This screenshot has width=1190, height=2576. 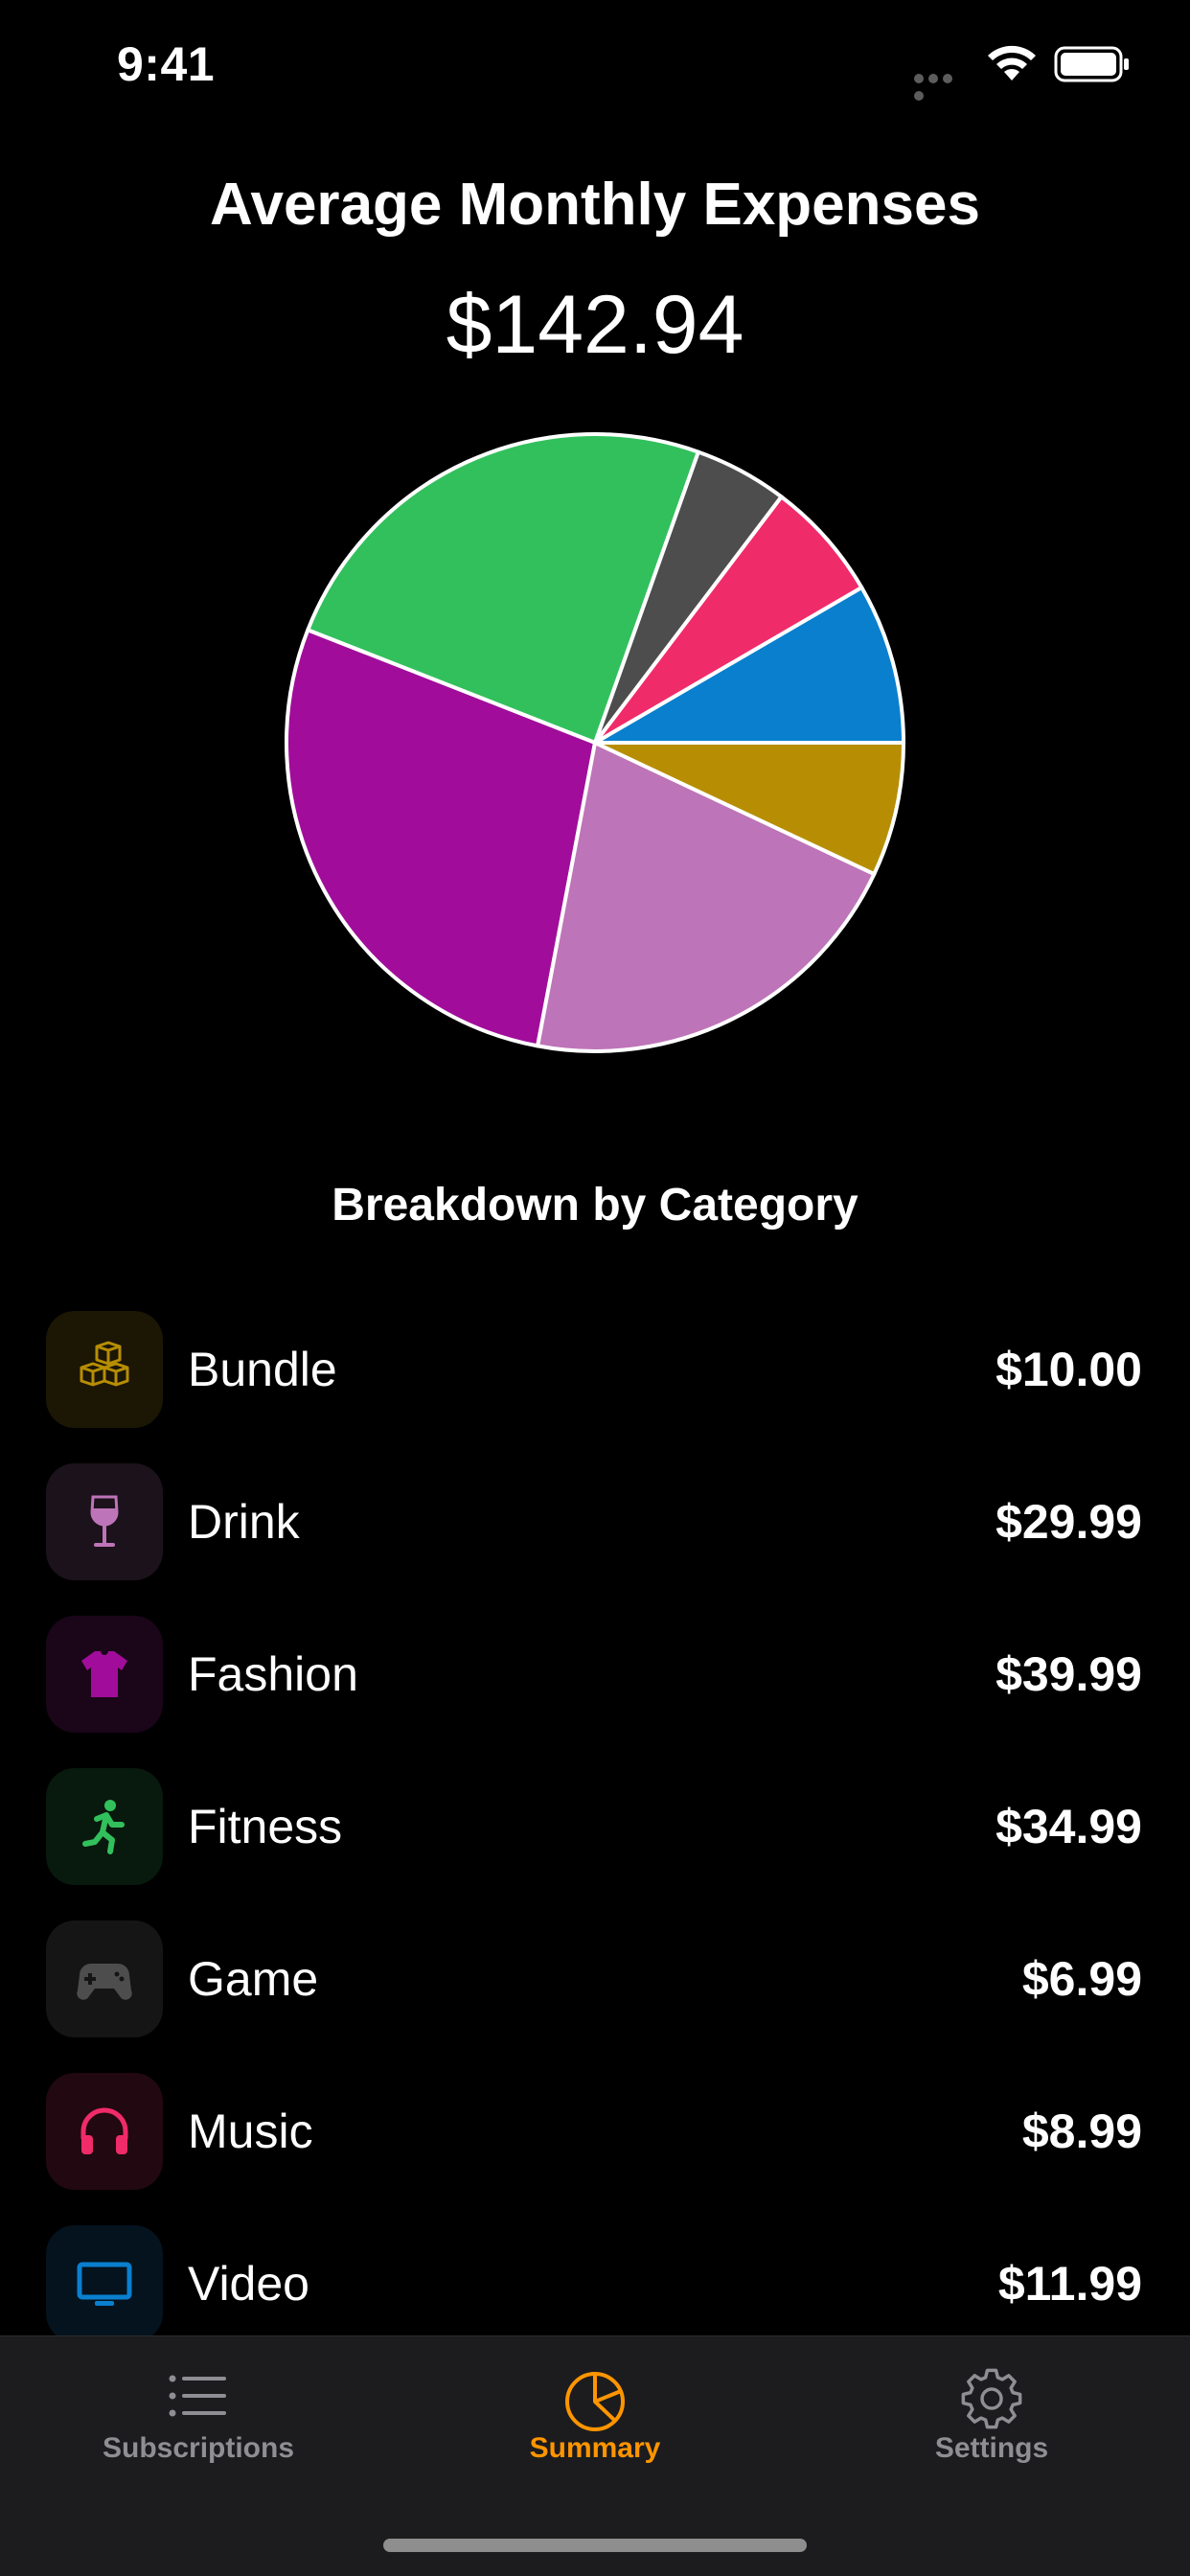 I want to click on category-amount: $8.99, so click(x=1081, y=2131).